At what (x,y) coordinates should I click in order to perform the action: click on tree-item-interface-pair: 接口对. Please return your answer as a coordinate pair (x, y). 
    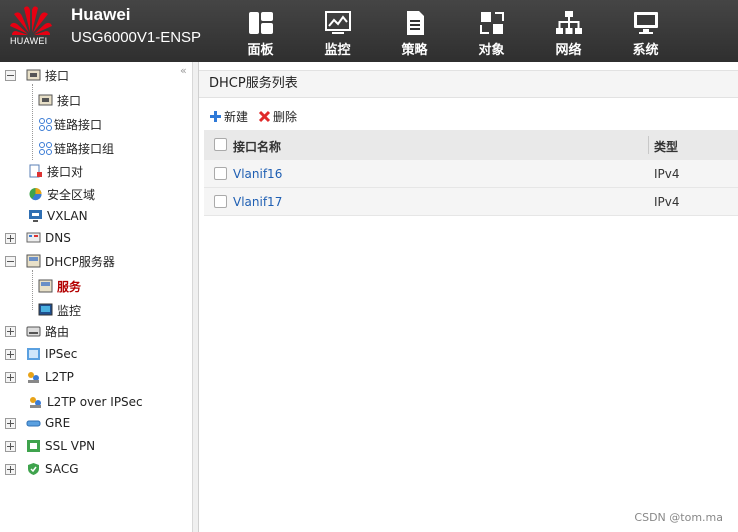
    Looking at the image, I should click on (55, 171).